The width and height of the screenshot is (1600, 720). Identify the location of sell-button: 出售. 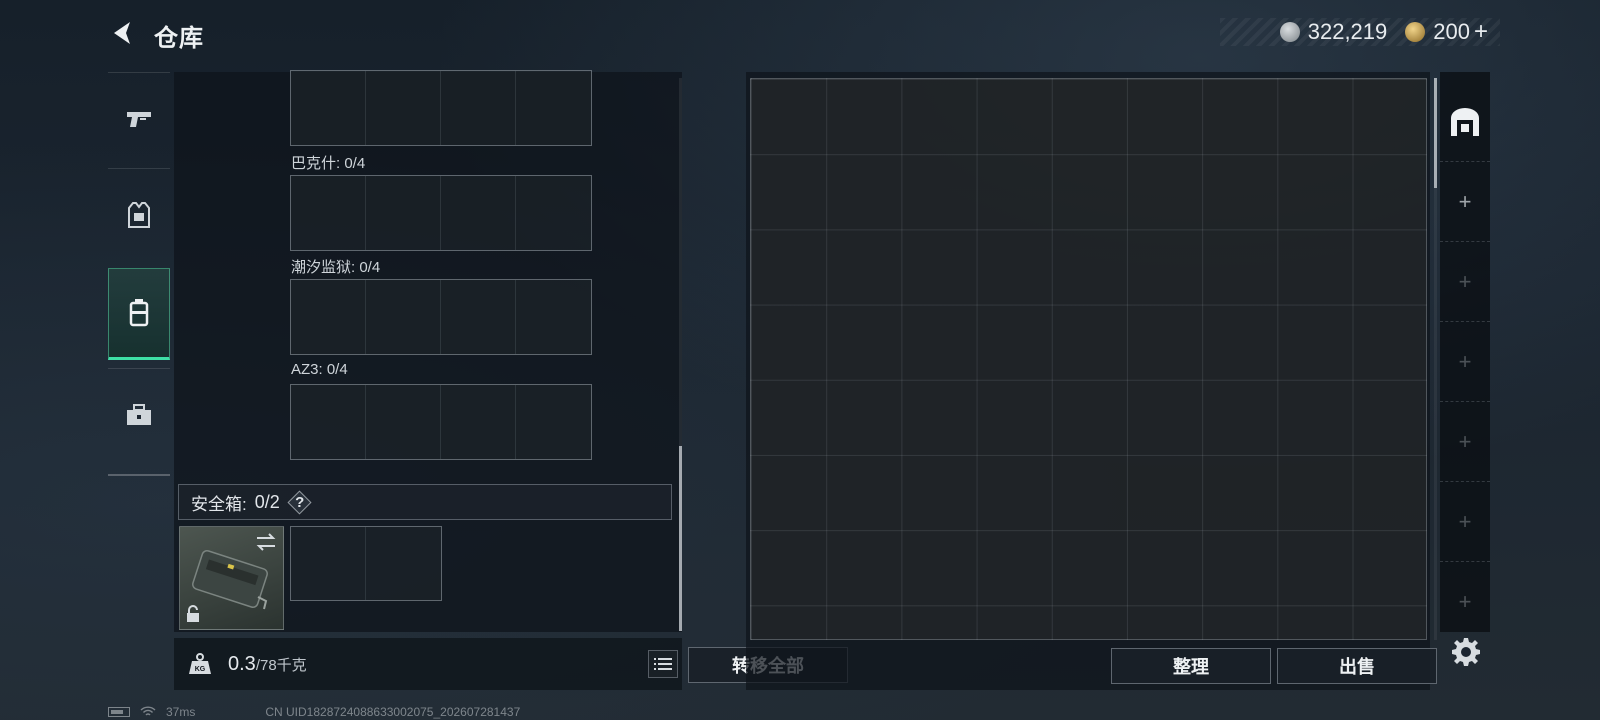
(1357, 666).